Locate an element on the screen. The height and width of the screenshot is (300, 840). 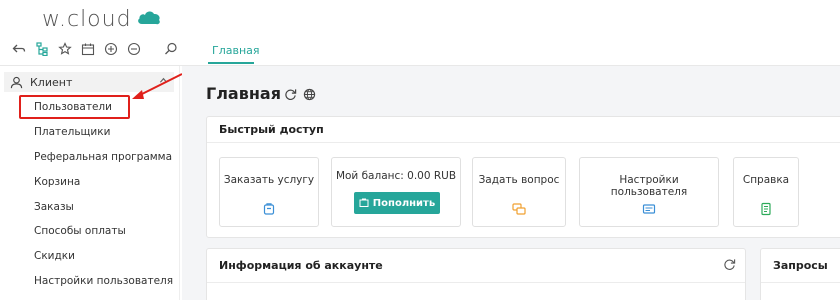
tile-order-service: Заказать услугу is located at coordinates (269, 192).